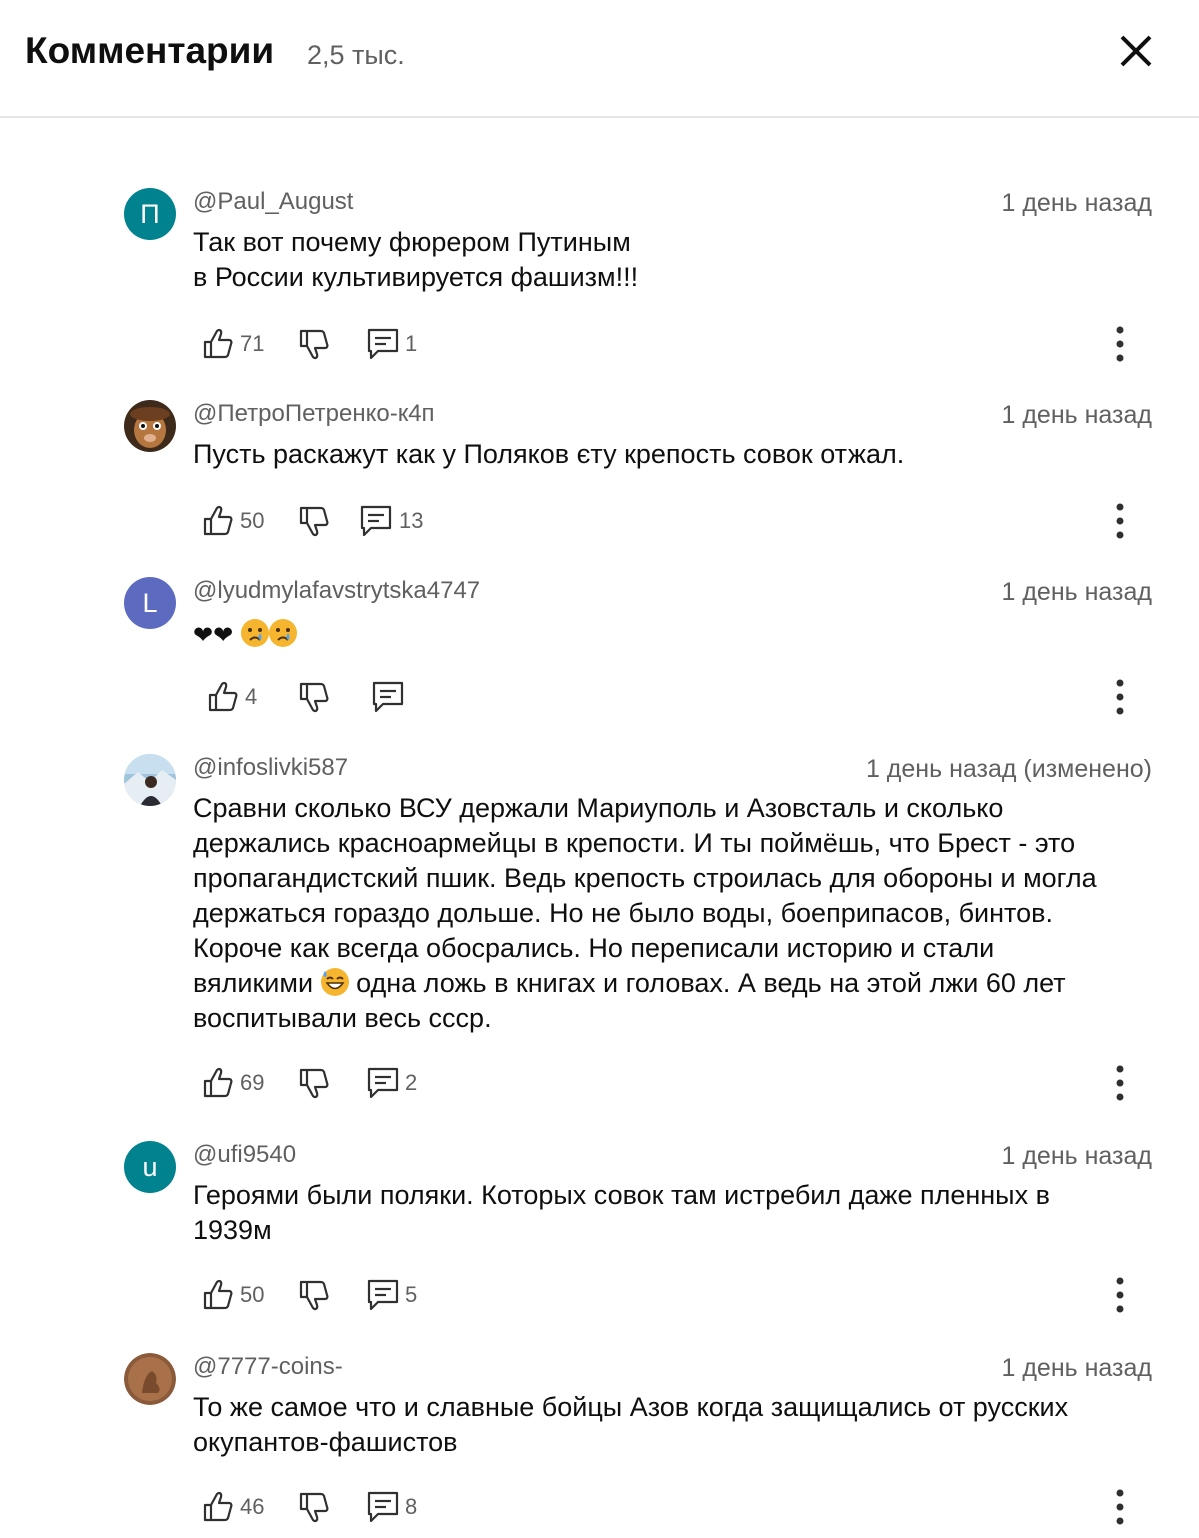 The height and width of the screenshot is (1538, 1199). I want to click on comment-text-line: Так вот почему фюрером Путиным, so click(412, 242).